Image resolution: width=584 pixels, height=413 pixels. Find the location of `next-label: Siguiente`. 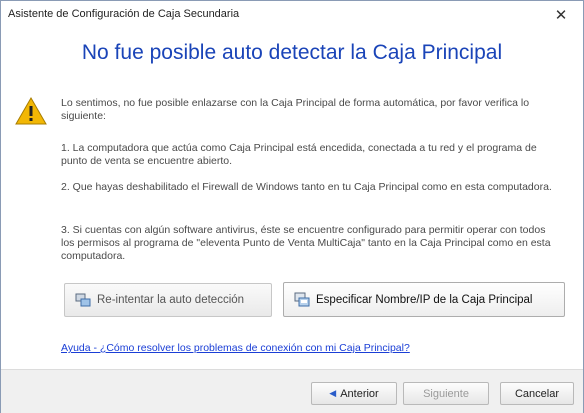

next-label: Siguiente is located at coordinates (446, 393).